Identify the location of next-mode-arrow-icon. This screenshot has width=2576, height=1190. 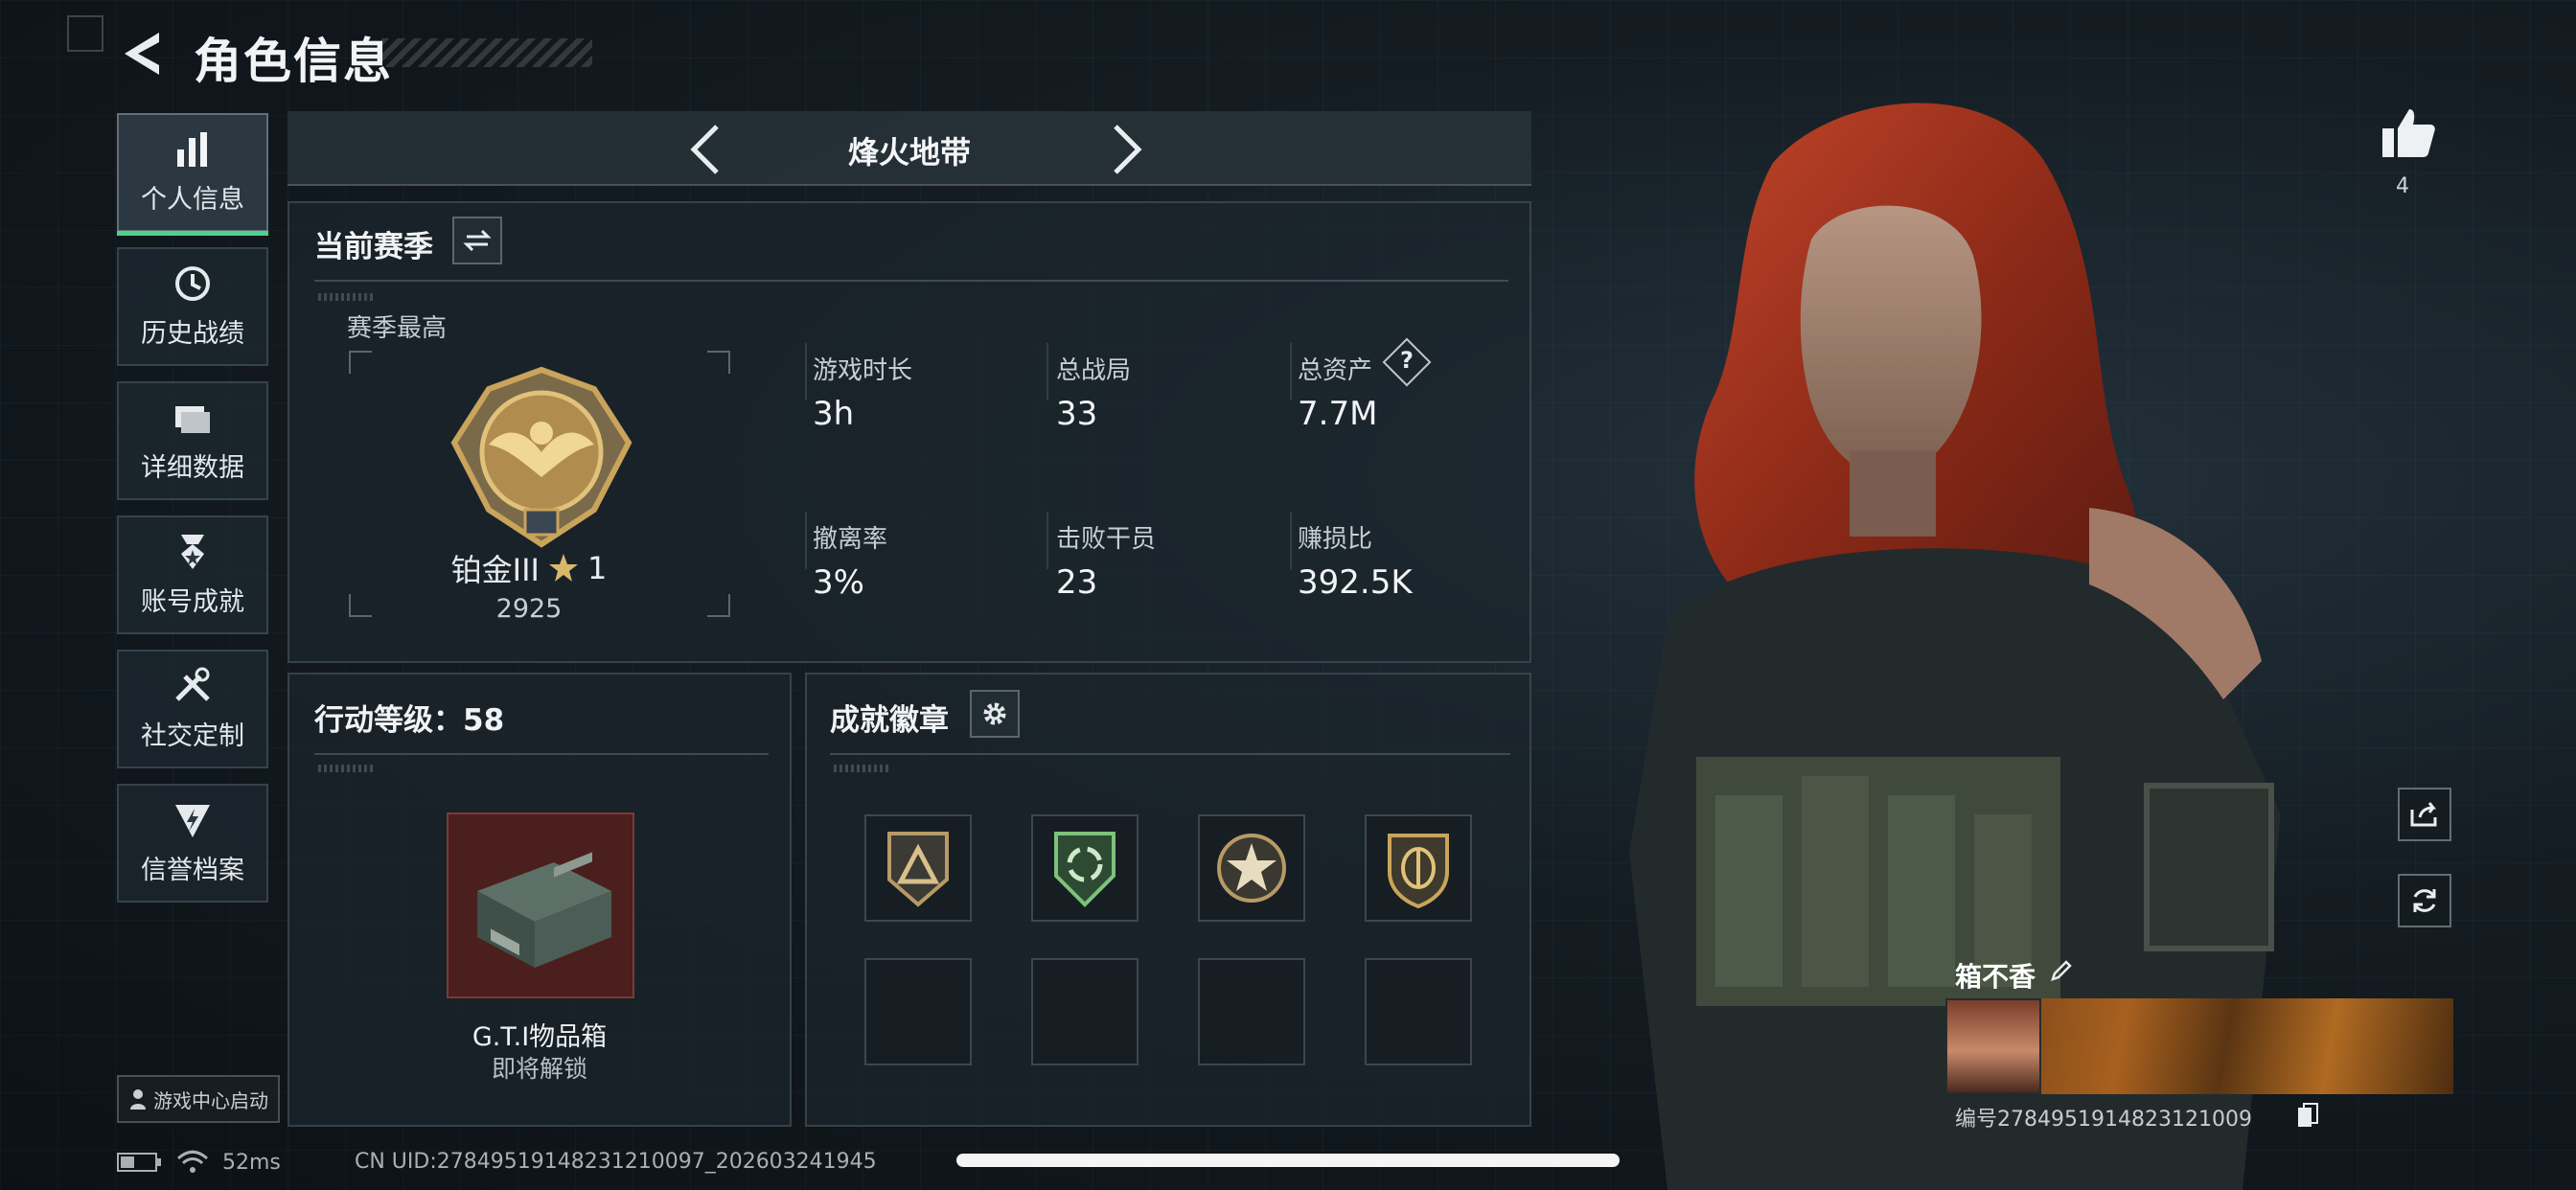
(1123, 150).